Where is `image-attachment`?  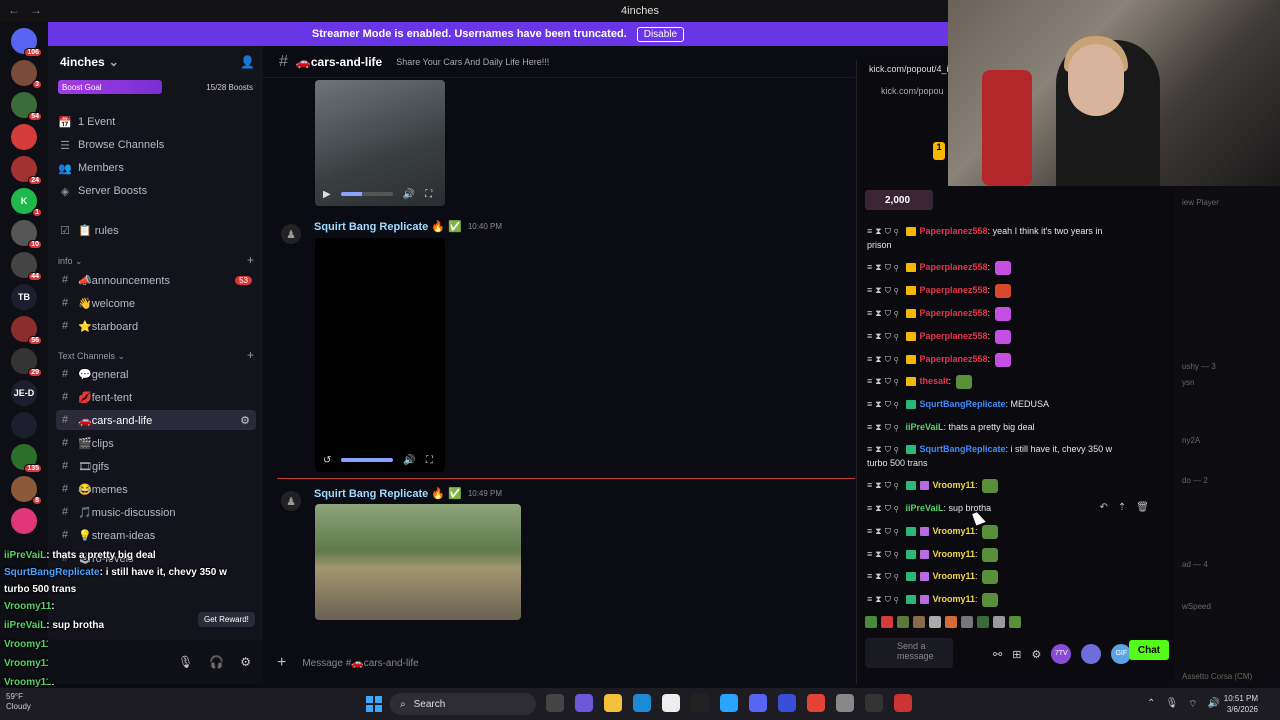 image-attachment is located at coordinates (418, 562).